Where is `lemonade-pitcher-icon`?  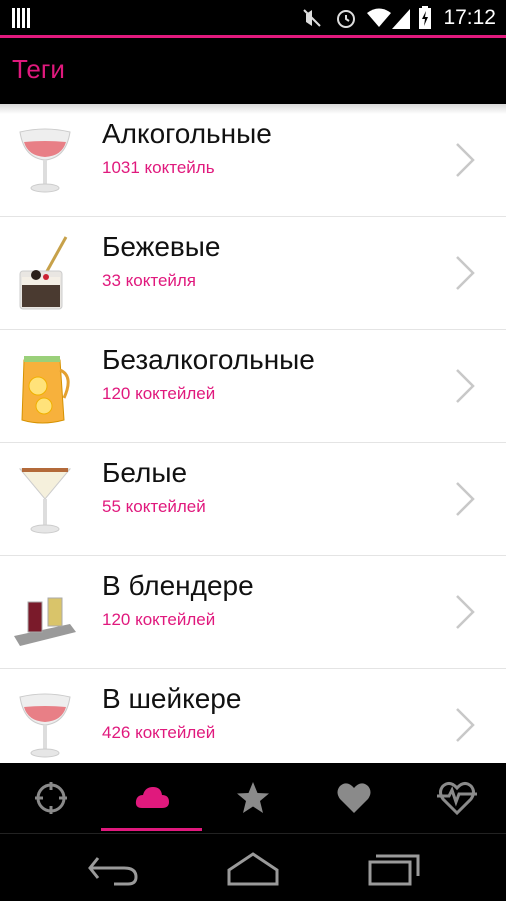 lemonade-pitcher-icon is located at coordinates (45, 390).